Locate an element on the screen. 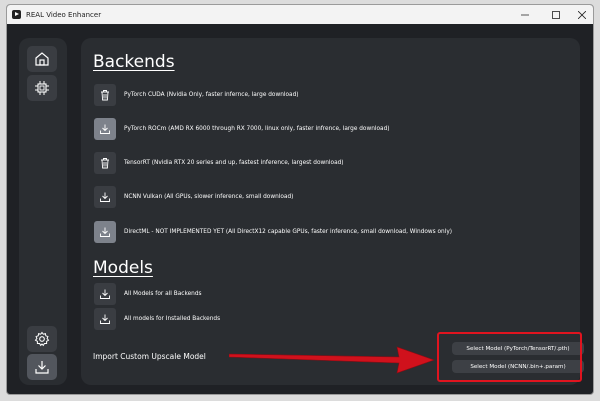 This screenshot has height=401, width=600. window-title: REAL Video Enhancer is located at coordinates (64, 14).